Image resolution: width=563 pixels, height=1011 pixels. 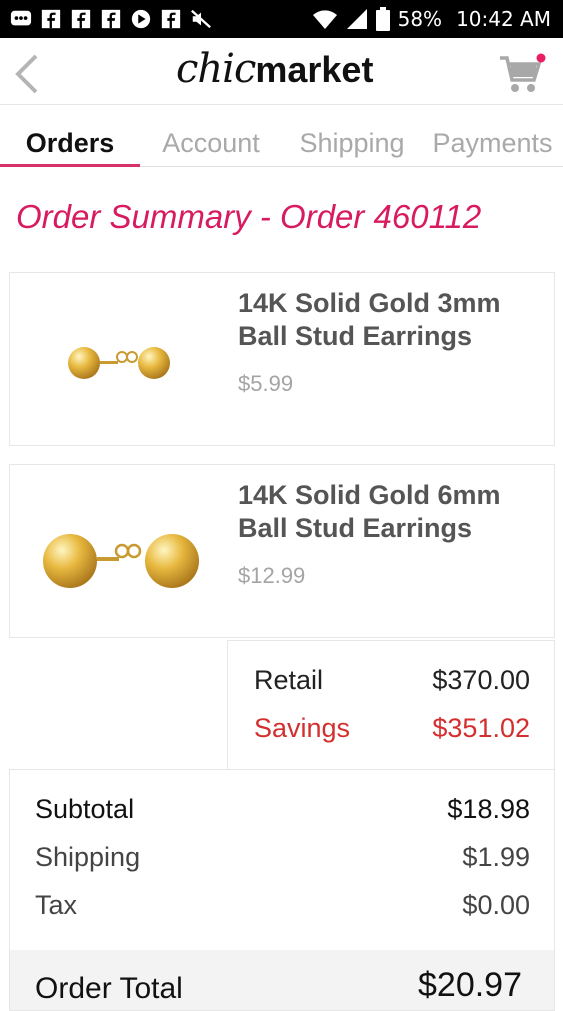 I want to click on order-total-label: Order Total, so click(x=109, y=988).